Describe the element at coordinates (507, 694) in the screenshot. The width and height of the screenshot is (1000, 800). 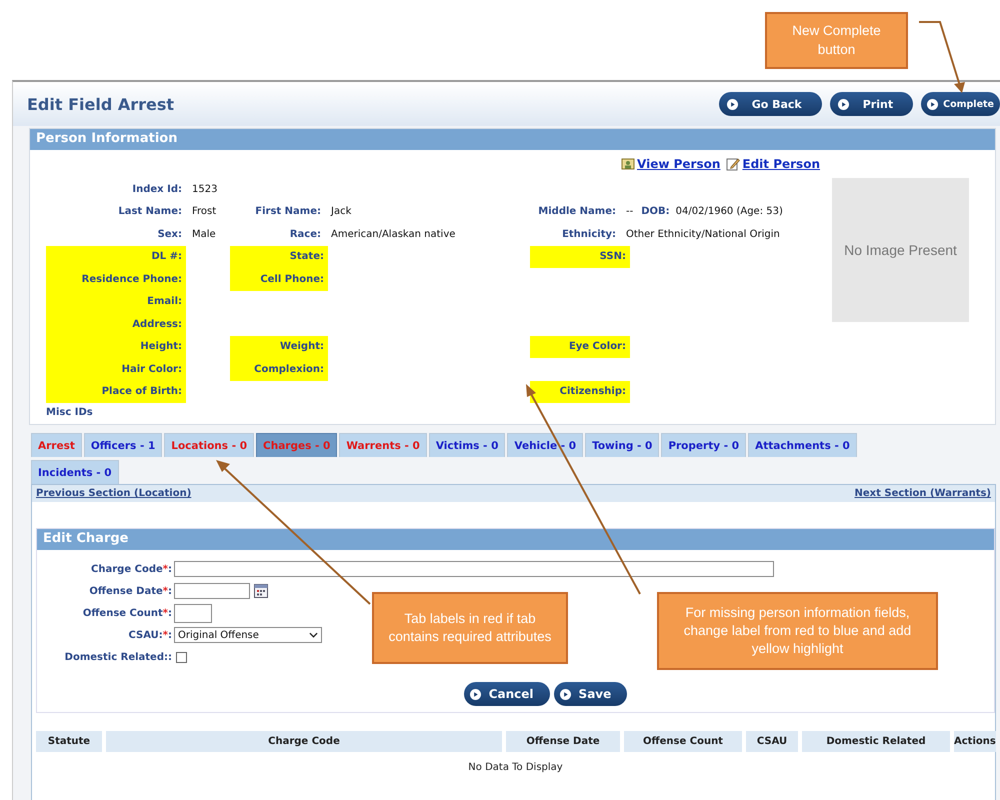
I see `form-button: Cancel` at that location.